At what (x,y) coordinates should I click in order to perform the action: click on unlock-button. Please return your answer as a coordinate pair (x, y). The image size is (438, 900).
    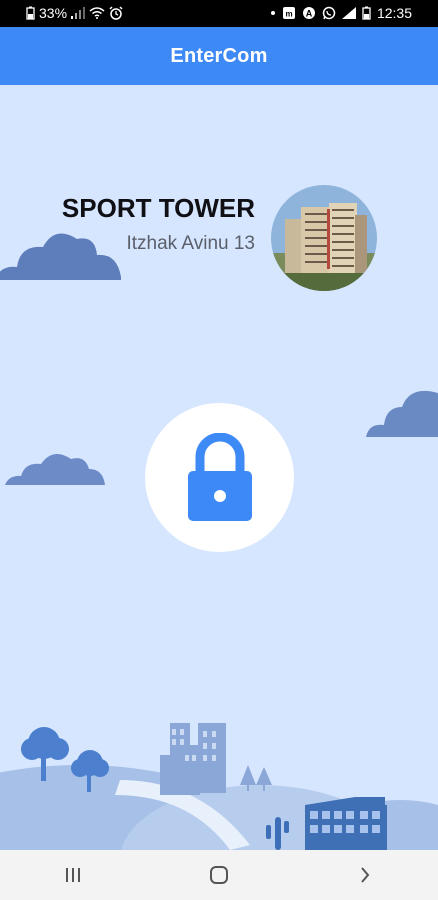
    Looking at the image, I should click on (219, 477).